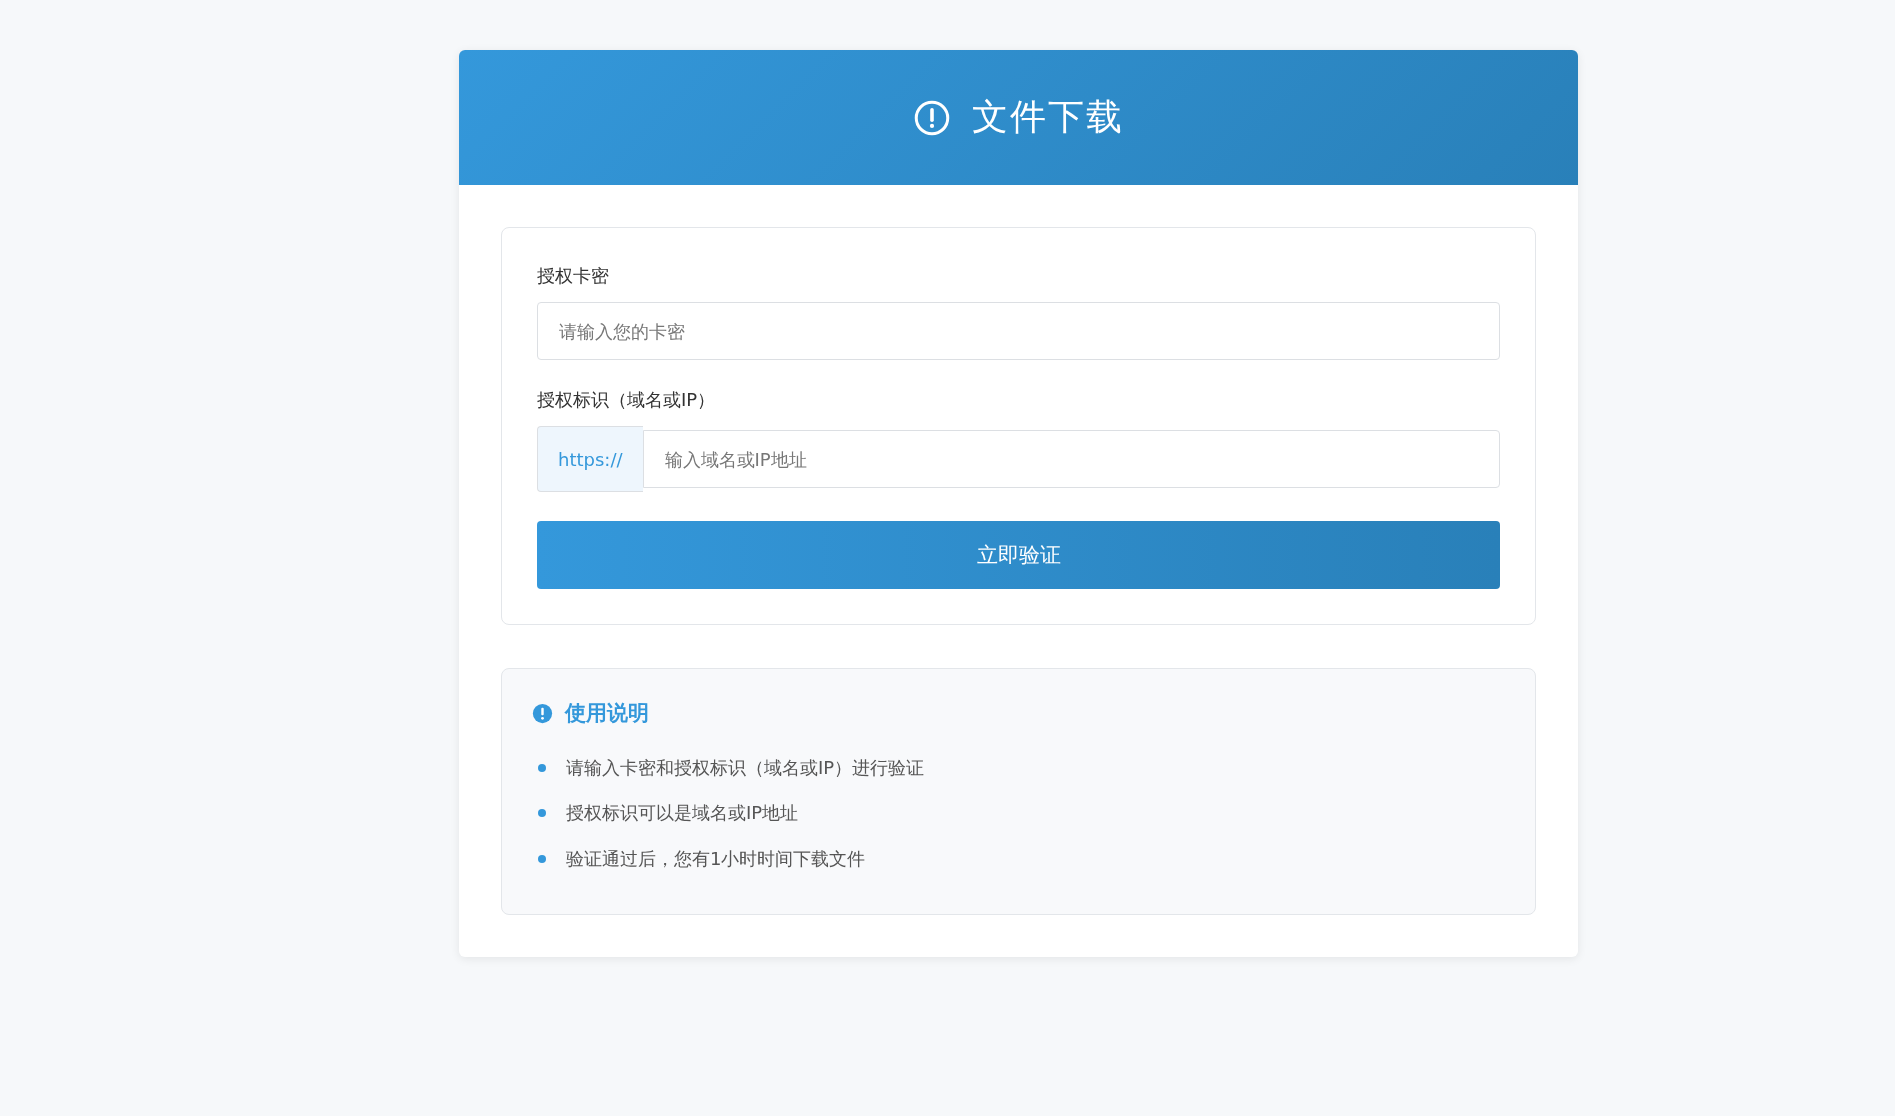 This screenshot has height=1116, width=1895. I want to click on field-label: 授权标识（域名或IP）, so click(627, 400).